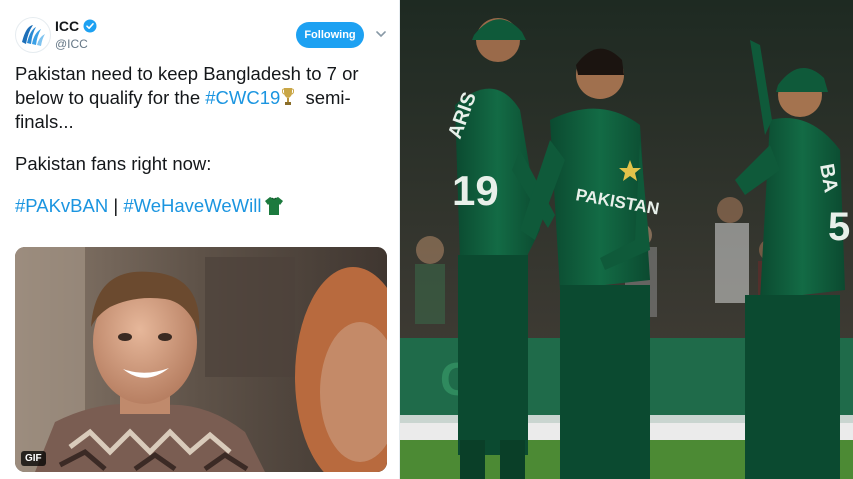 The image size is (853, 479). What do you see at coordinates (61, 205) in the screenshot?
I see `hashtag-pakvban-link: #PAKvBAN` at bounding box center [61, 205].